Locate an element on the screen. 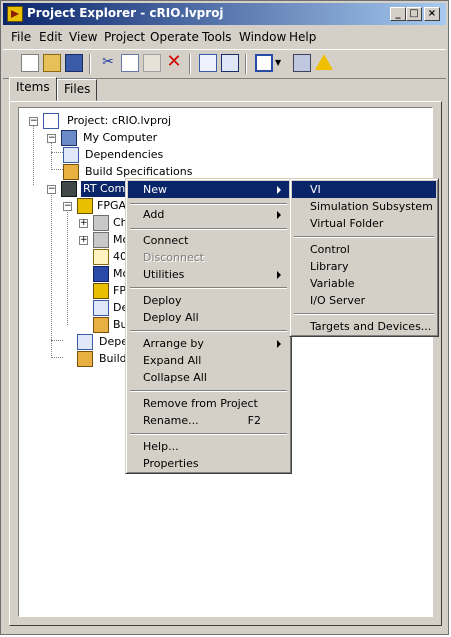 The width and height of the screenshot is (451, 637). tab-items: Items is located at coordinates (33, 89).